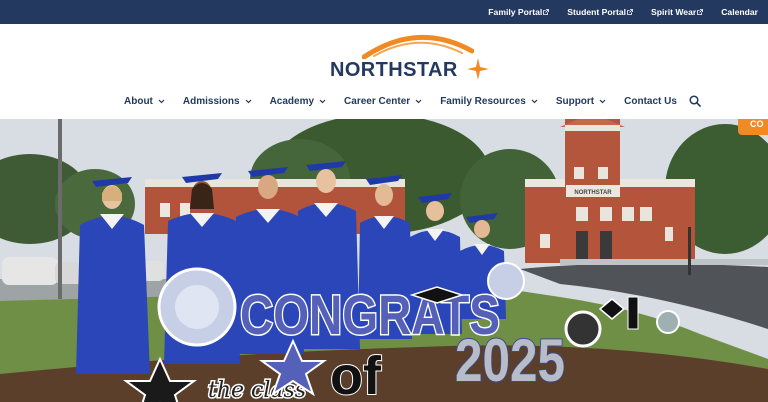 The width and height of the screenshot is (768, 402). I want to click on light-pole, so click(60, 209).